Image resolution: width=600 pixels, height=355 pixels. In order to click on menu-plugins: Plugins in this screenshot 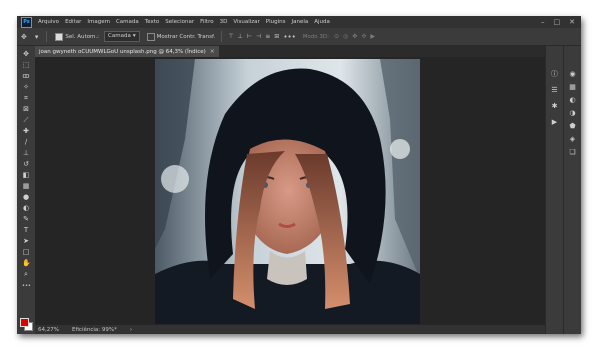, I will do `click(276, 22)`.